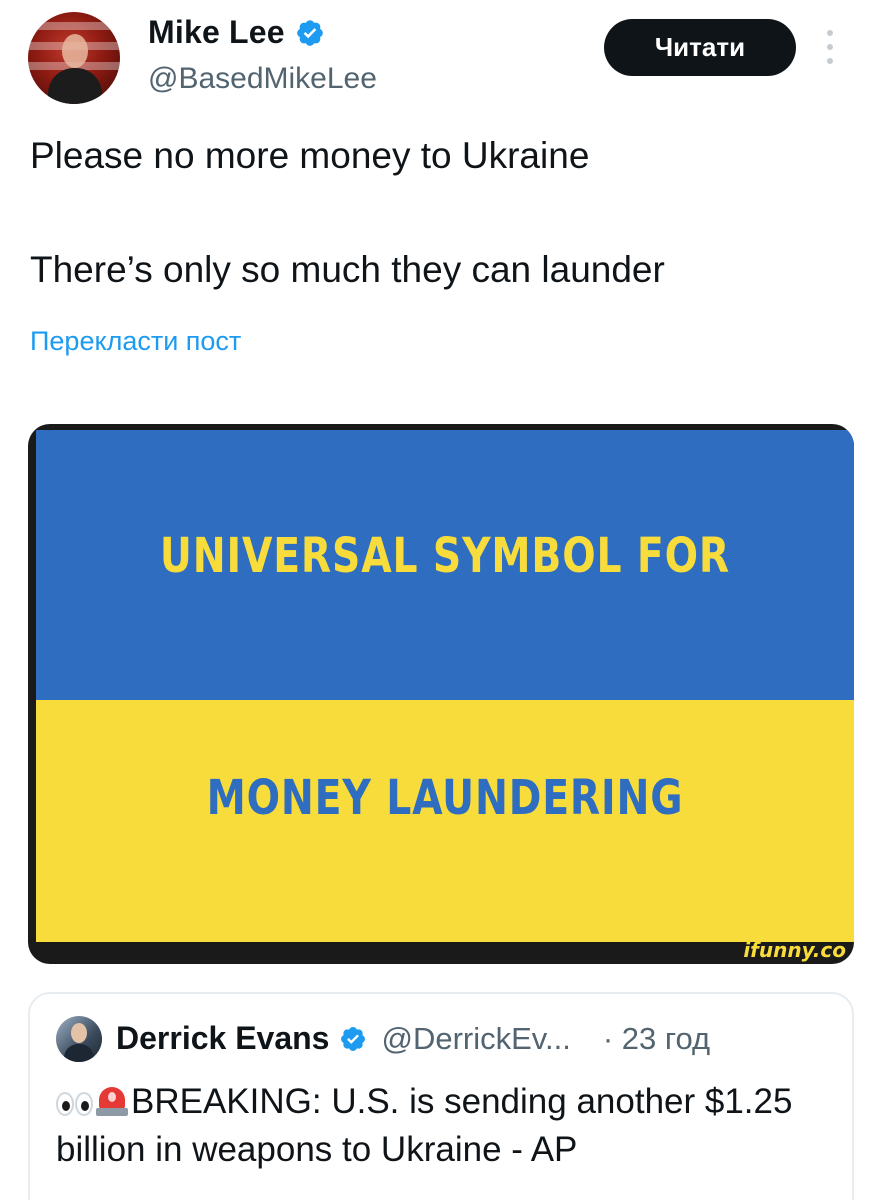  What do you see at coordinates (112, 1101) in the screenshot?
I see `siren-icon` at bounding box center [112, 1101].